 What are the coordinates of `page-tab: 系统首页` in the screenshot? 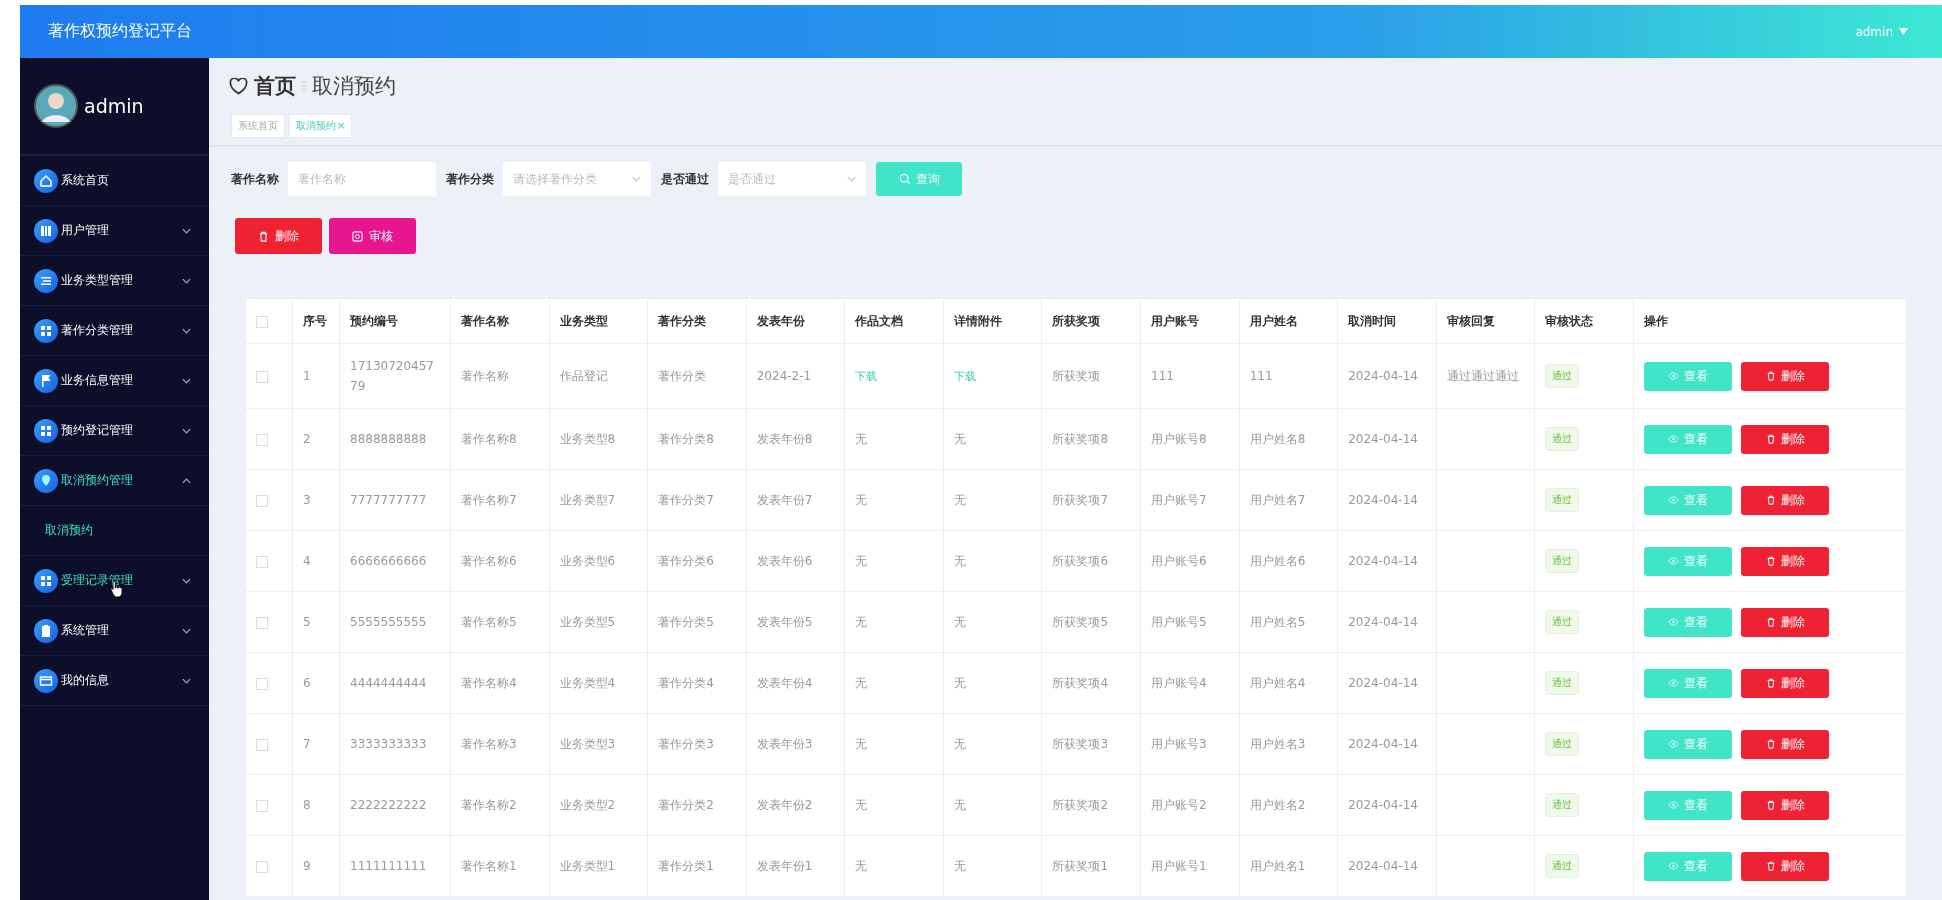 It's located at (258, 126).